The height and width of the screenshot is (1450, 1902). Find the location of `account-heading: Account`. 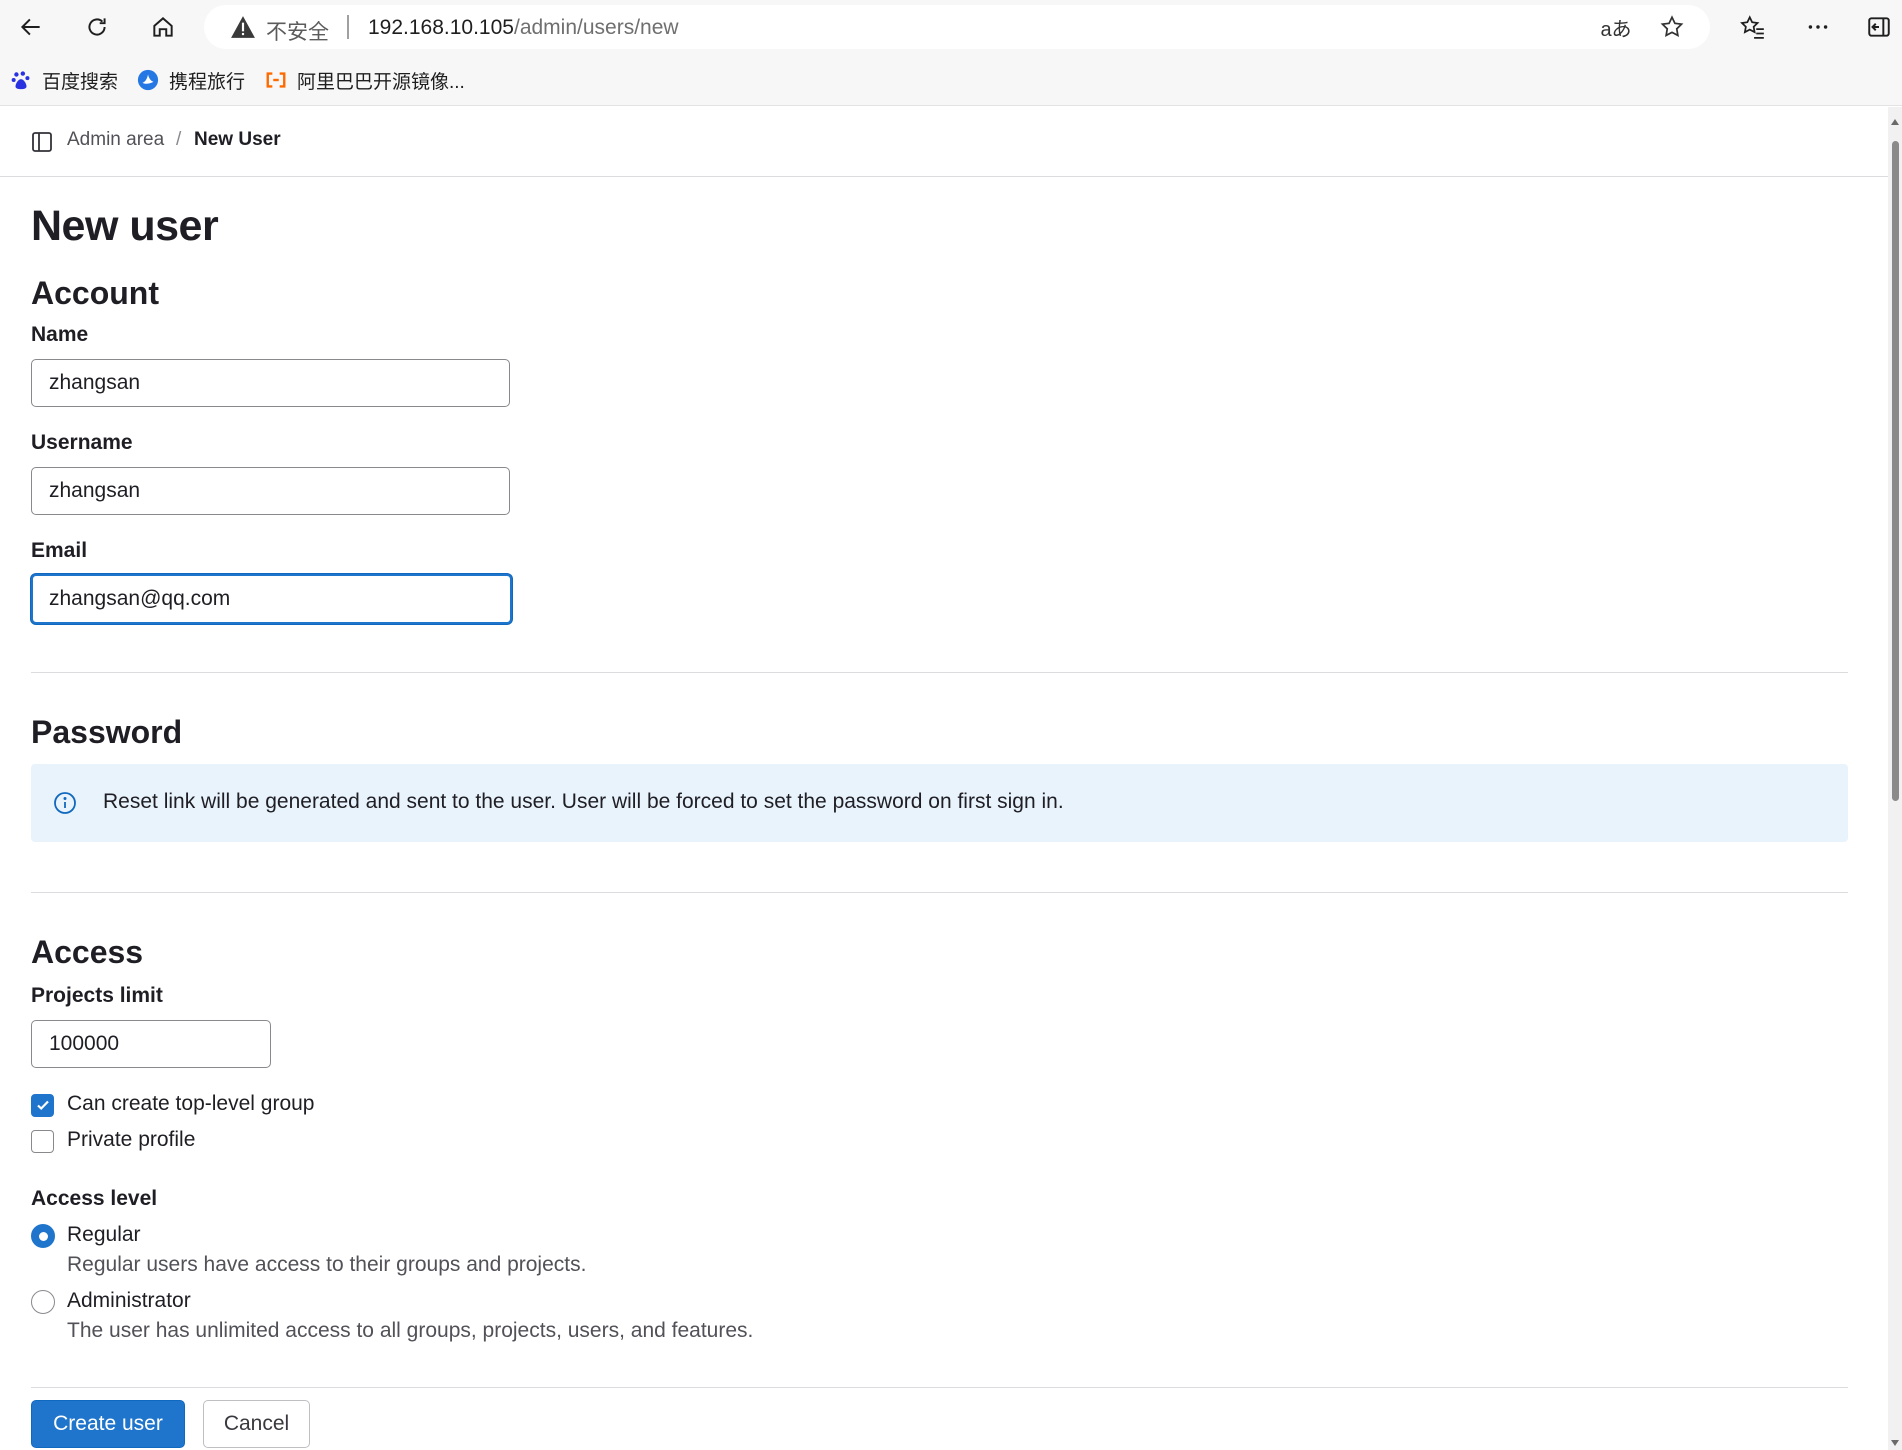

account-heading: Account is located at coordinates (95, 293).